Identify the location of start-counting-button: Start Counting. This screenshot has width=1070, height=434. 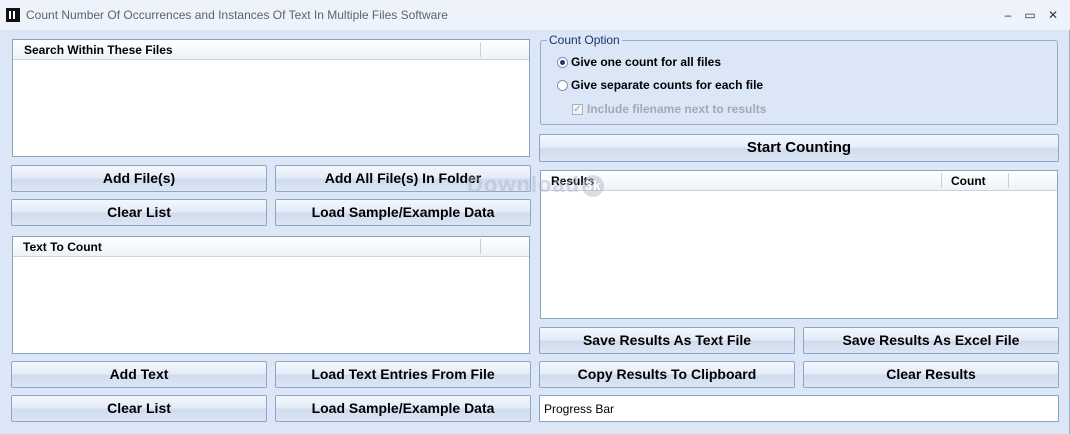
(799, 148).